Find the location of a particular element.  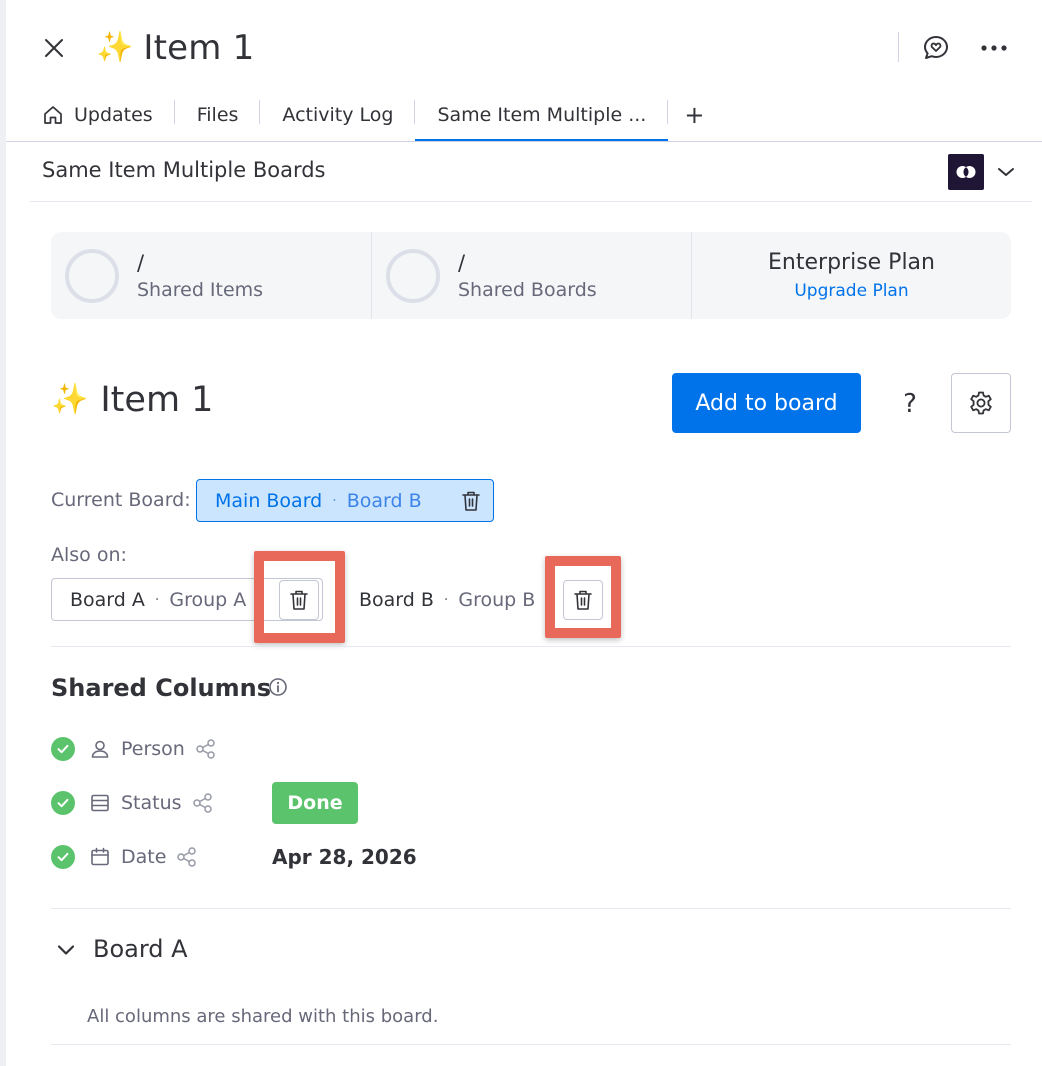

close-button is located at coordinates (54, 48).